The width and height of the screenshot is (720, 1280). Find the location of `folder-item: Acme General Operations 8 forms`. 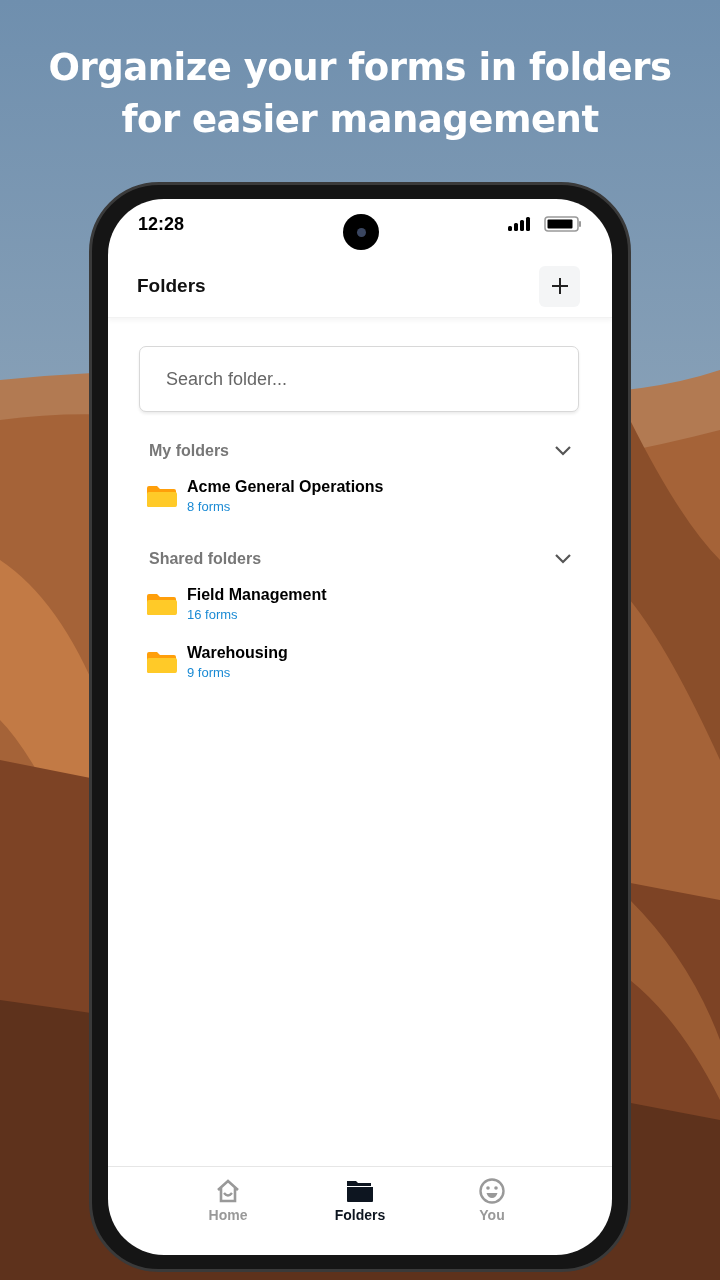

folder-item: Acme General Operations 8 forms is located at coordinates (359, 496).